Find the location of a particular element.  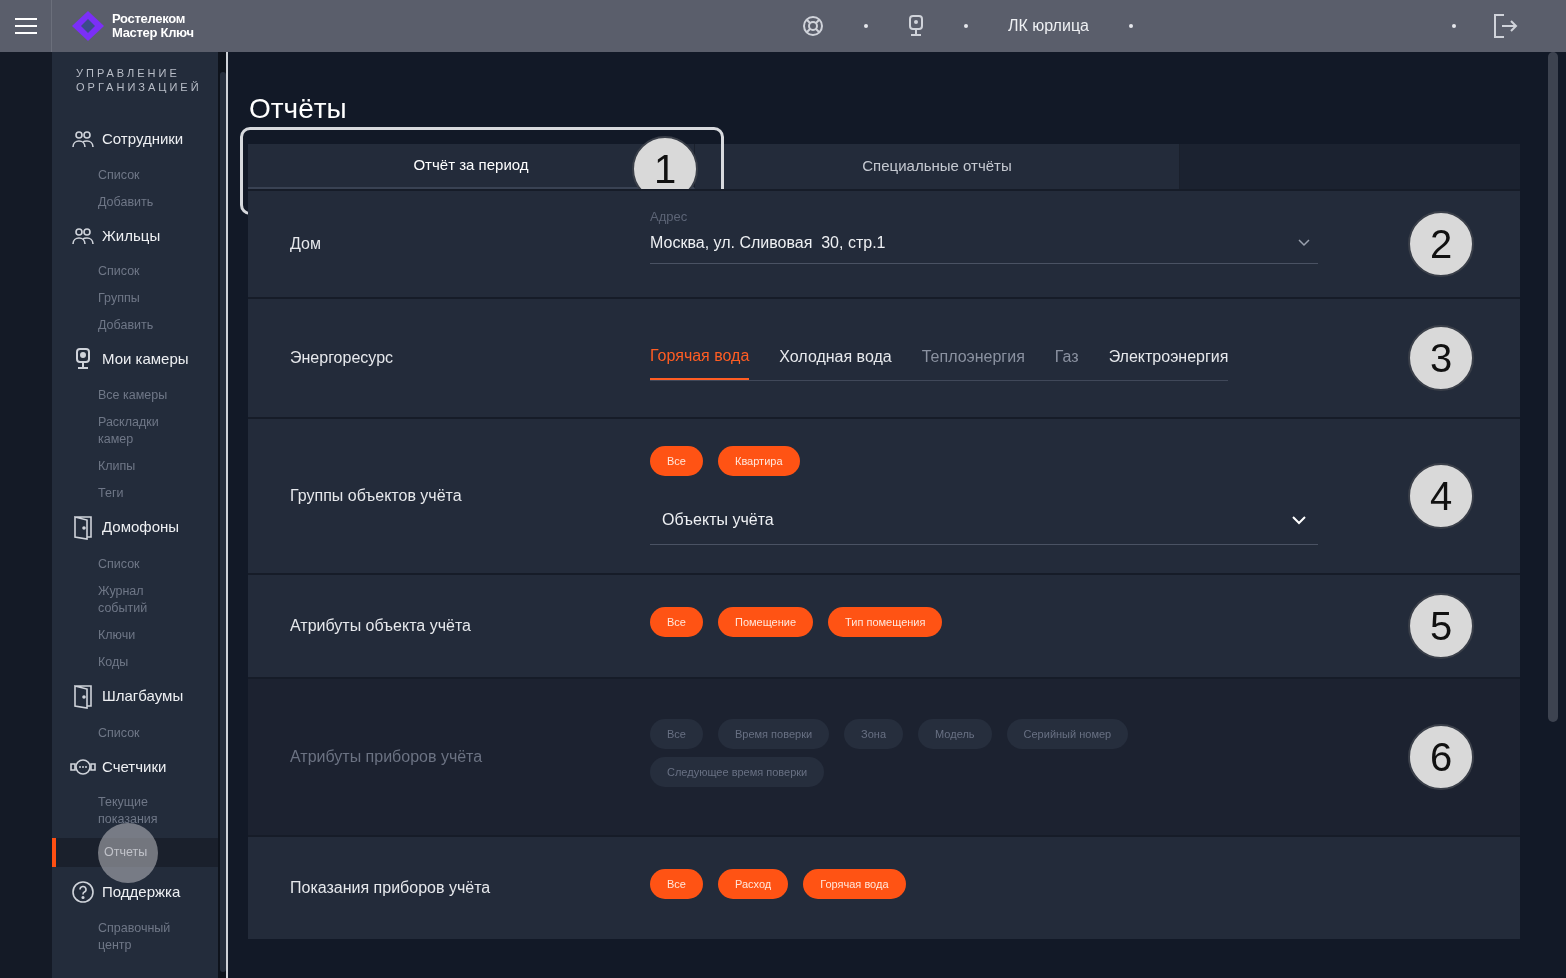

page-title: Отчёты is located at coordinates (298, 109).